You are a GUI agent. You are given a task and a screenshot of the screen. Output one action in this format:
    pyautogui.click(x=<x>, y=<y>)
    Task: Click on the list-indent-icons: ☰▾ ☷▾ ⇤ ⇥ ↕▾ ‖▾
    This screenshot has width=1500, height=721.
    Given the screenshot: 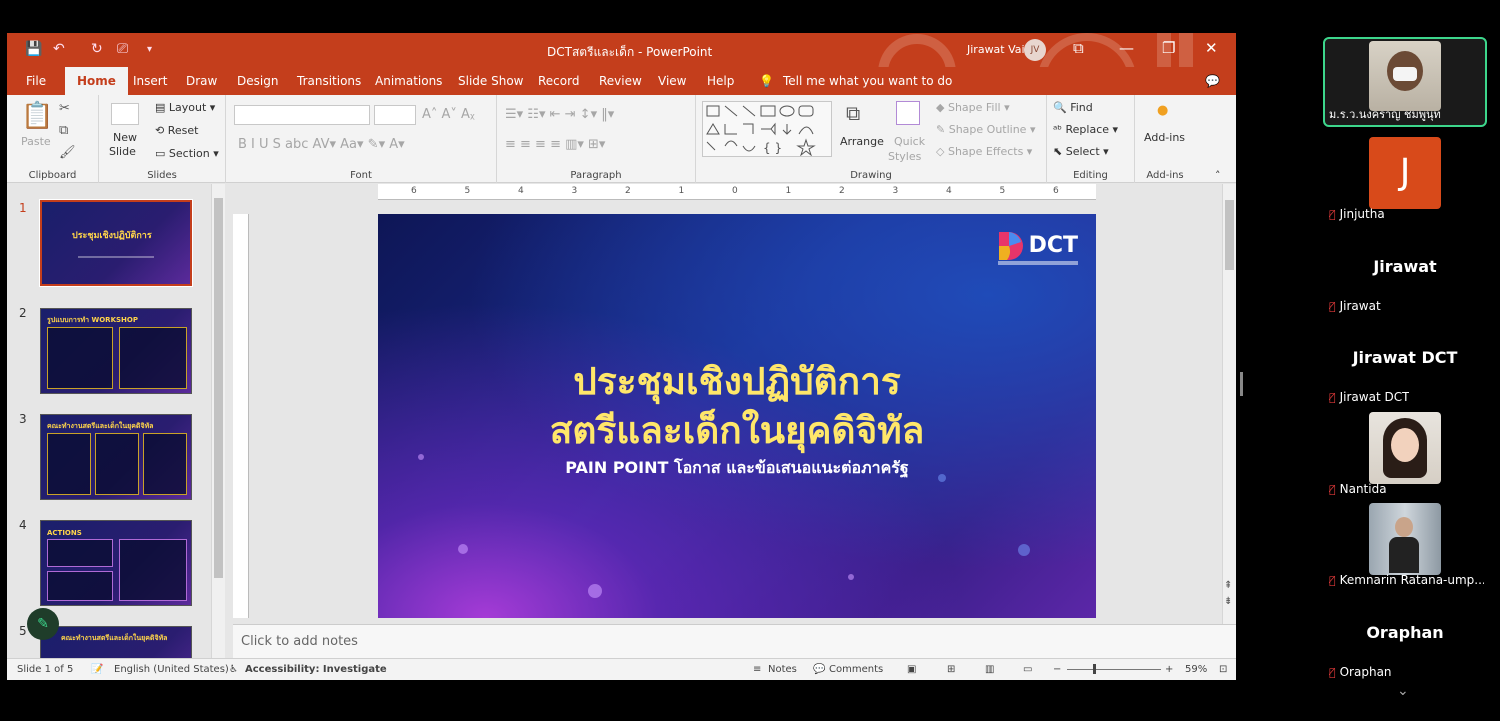 What is the action you would take?
    pyautogui.click(x=559, y=114)
    